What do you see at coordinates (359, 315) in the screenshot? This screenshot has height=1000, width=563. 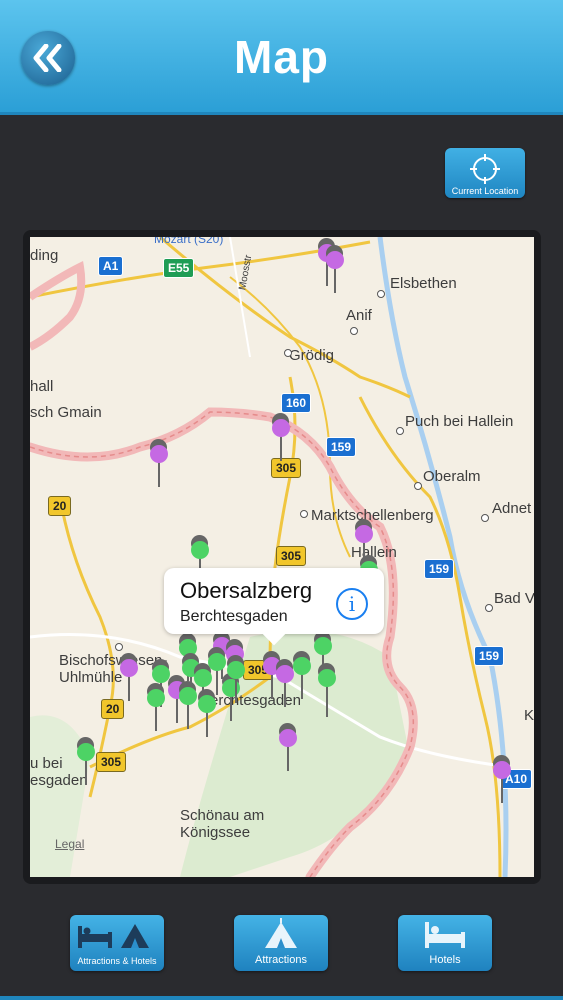 I see `place-label: Anif` at bounding box center [359, 315].